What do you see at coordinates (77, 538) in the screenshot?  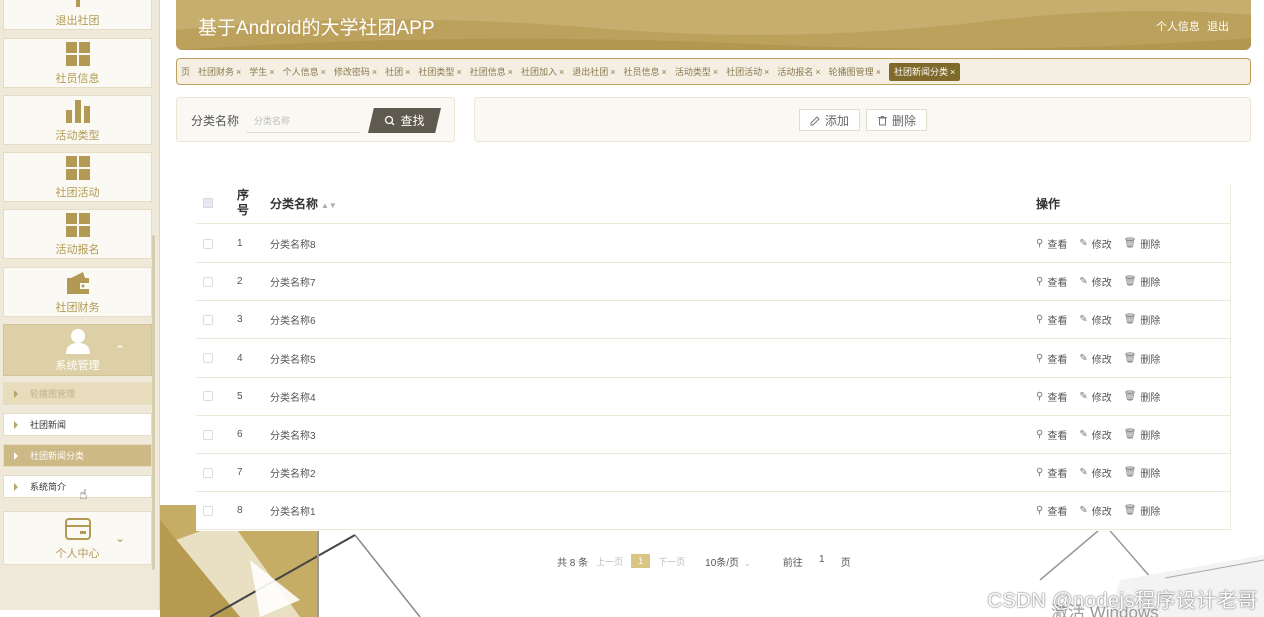 I see `sidebar-item-personal-center: 个人中心 ⌄` at bounding box center [77, 538].